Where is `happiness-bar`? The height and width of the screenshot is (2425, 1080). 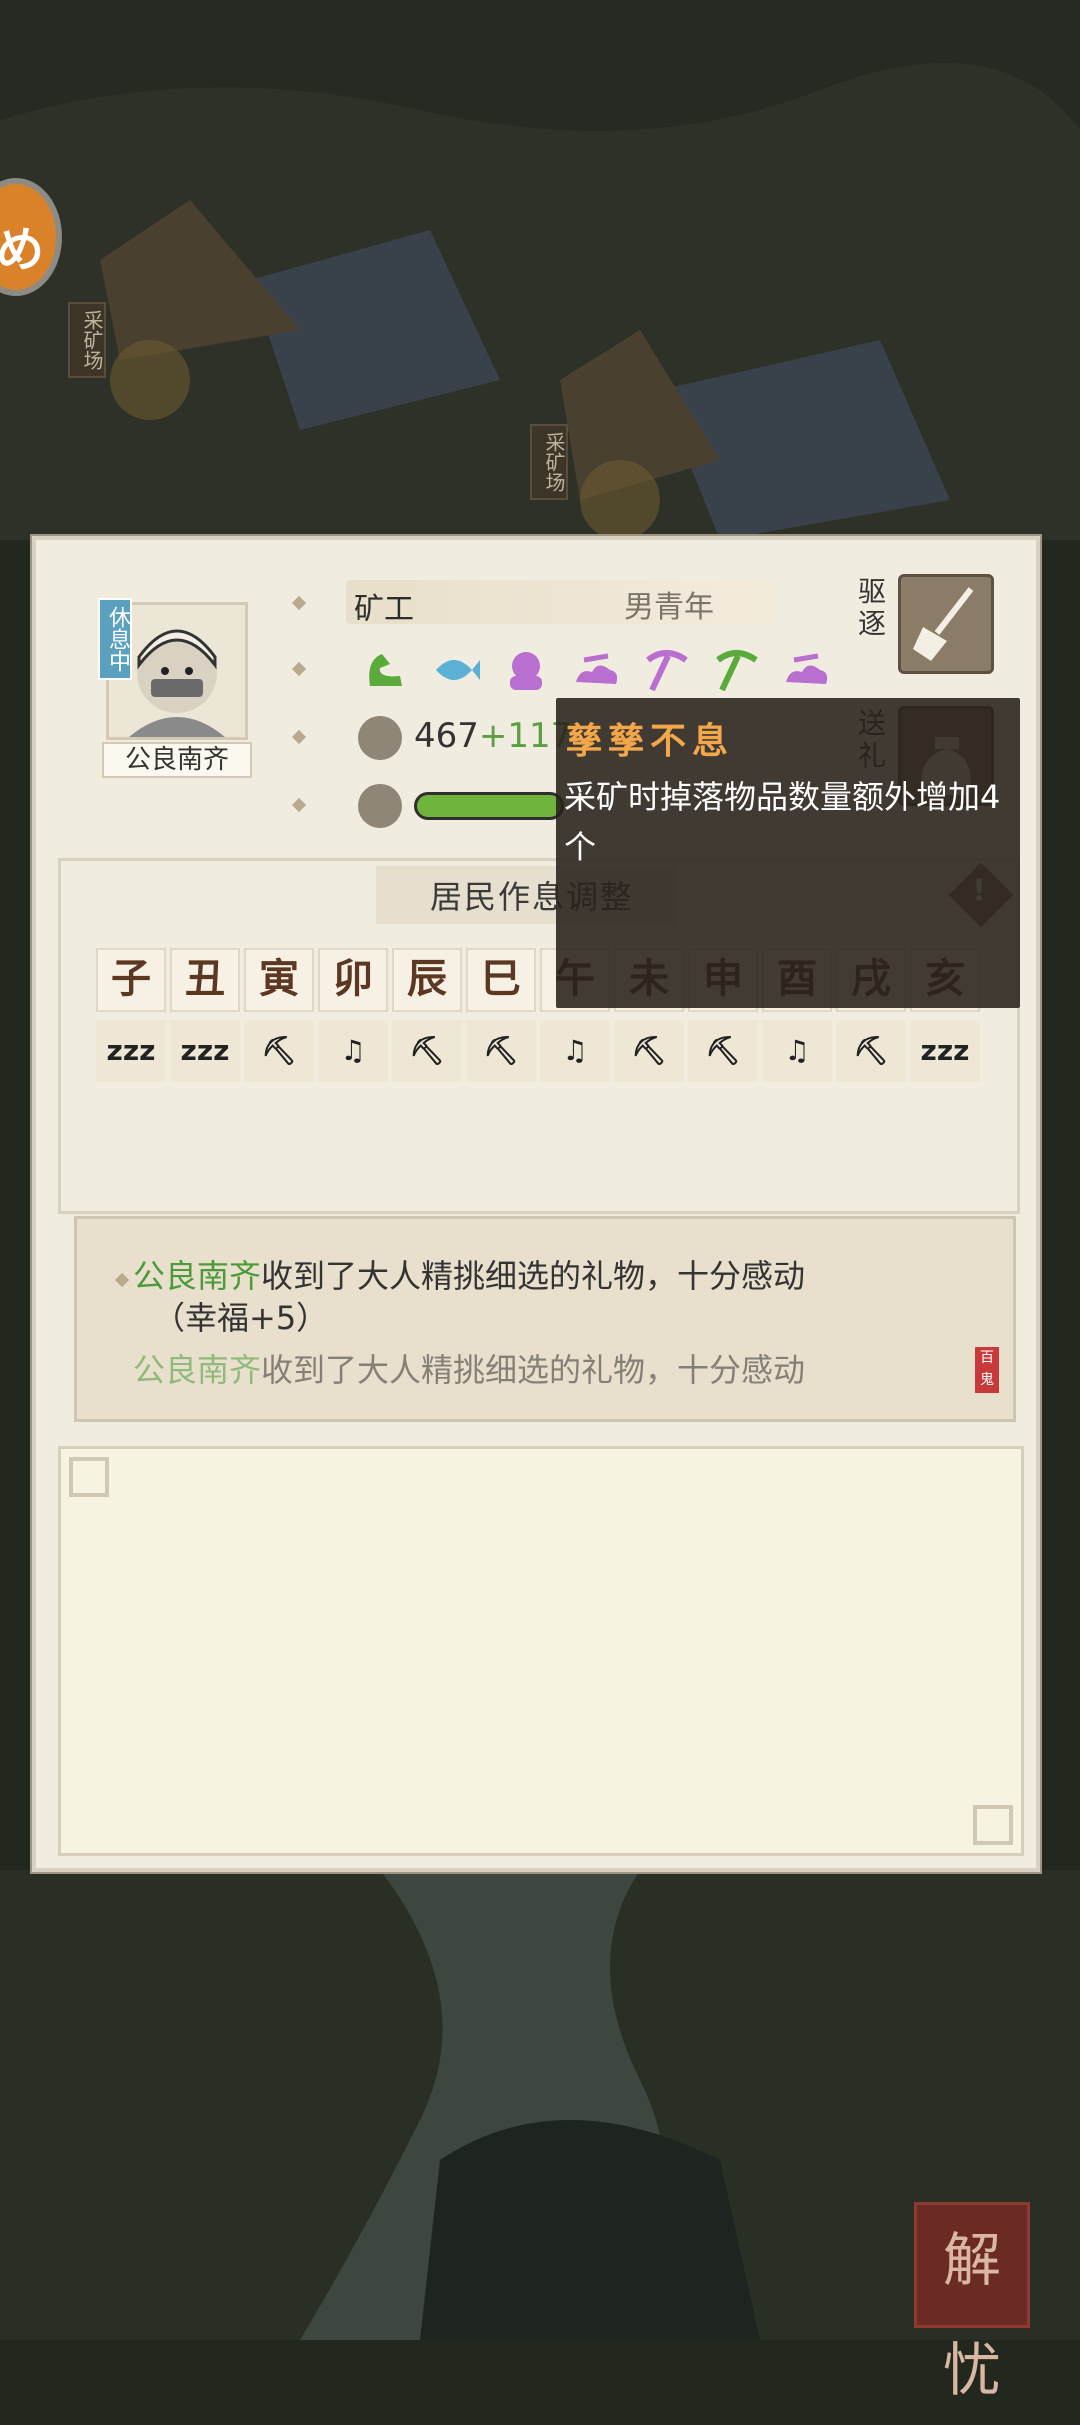 happiness-bar is located at coordinates (489, 806).